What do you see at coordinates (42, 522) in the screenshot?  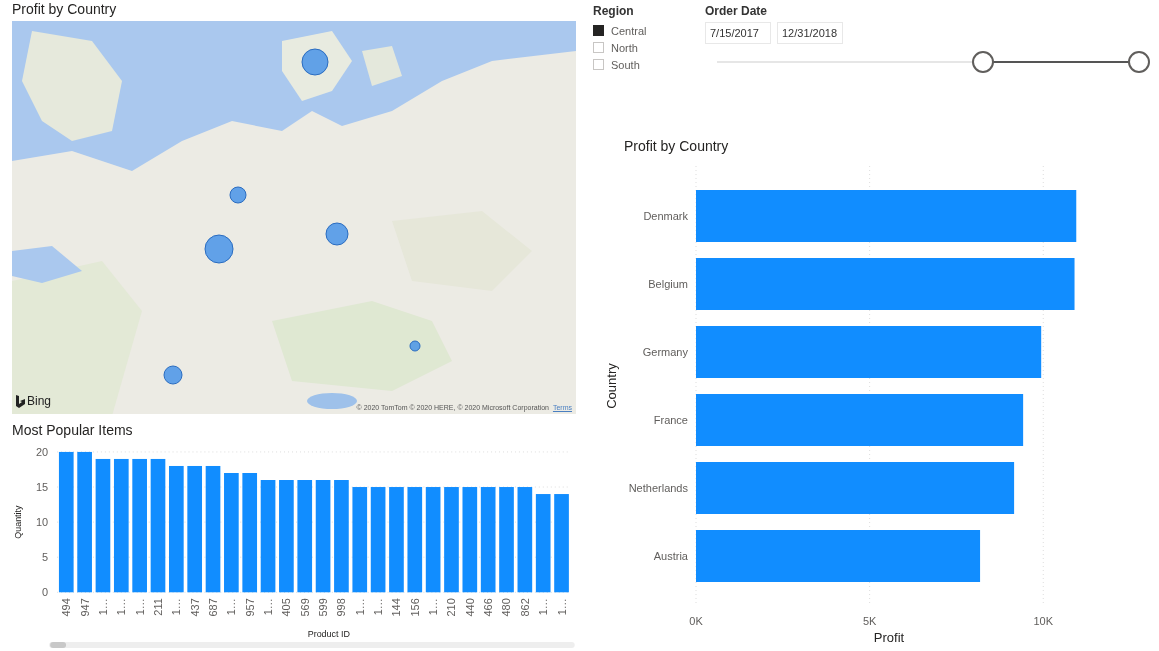 I see `axis-tick-label: 10` at bounding box center [42, 522].